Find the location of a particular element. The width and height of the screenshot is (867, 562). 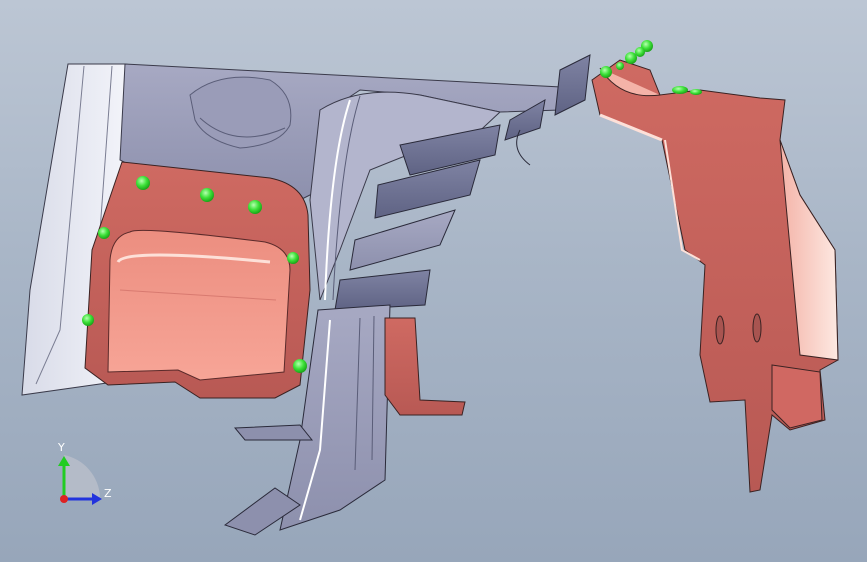

triad-y-label: Y is located at coordinates (61, 447).